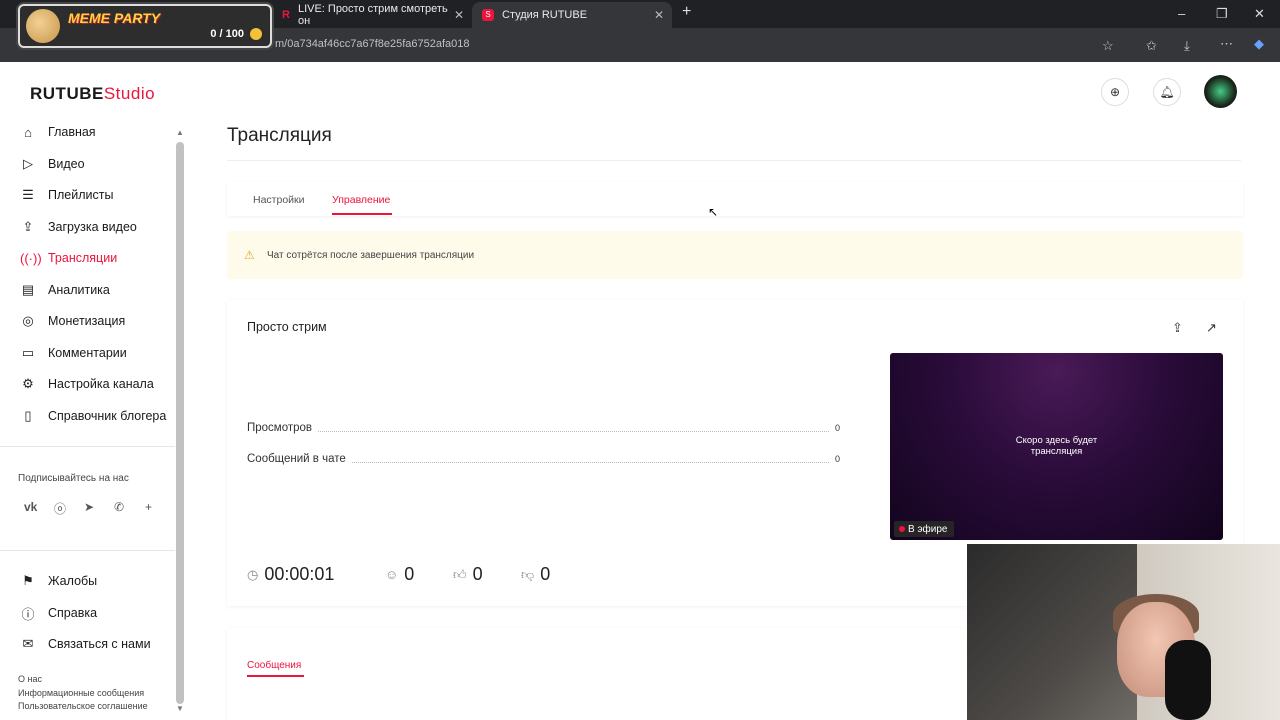  I want to click on coin-icon, so click(256, 34).